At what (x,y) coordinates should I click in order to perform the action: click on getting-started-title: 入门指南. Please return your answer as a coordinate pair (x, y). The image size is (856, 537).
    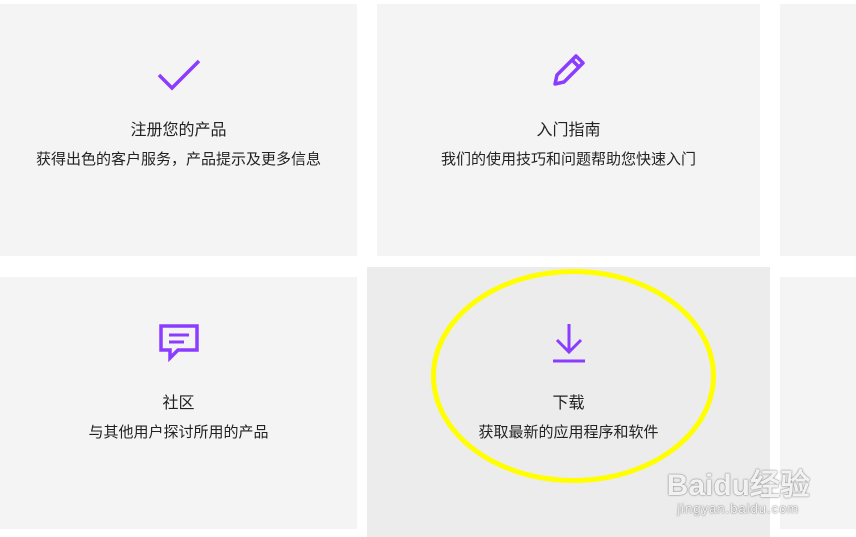
    Looking at the image, I should click on (568, 129).